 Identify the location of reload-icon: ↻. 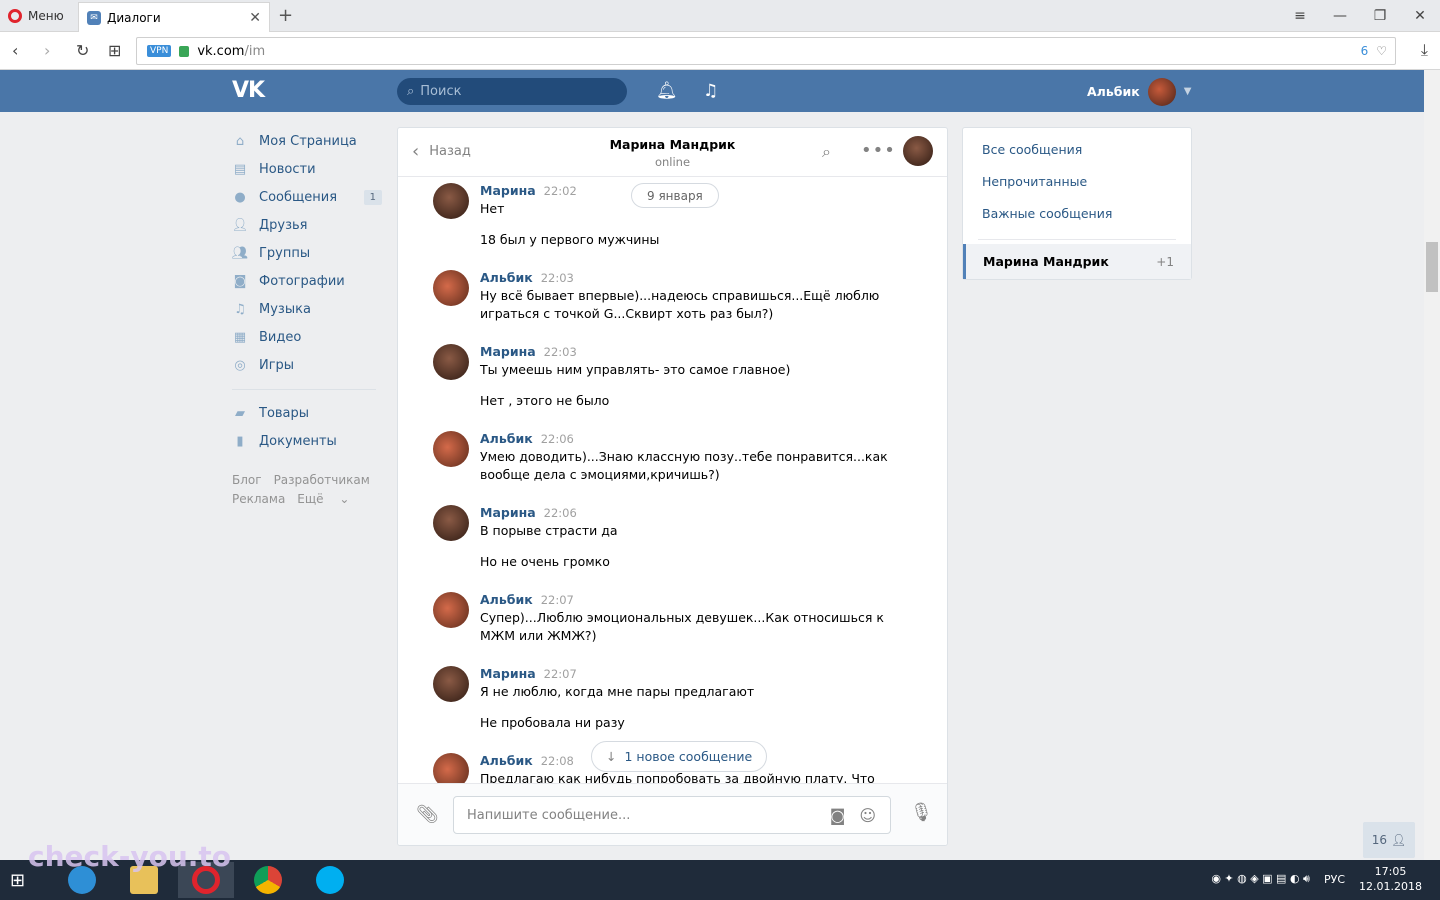
(82, 50).